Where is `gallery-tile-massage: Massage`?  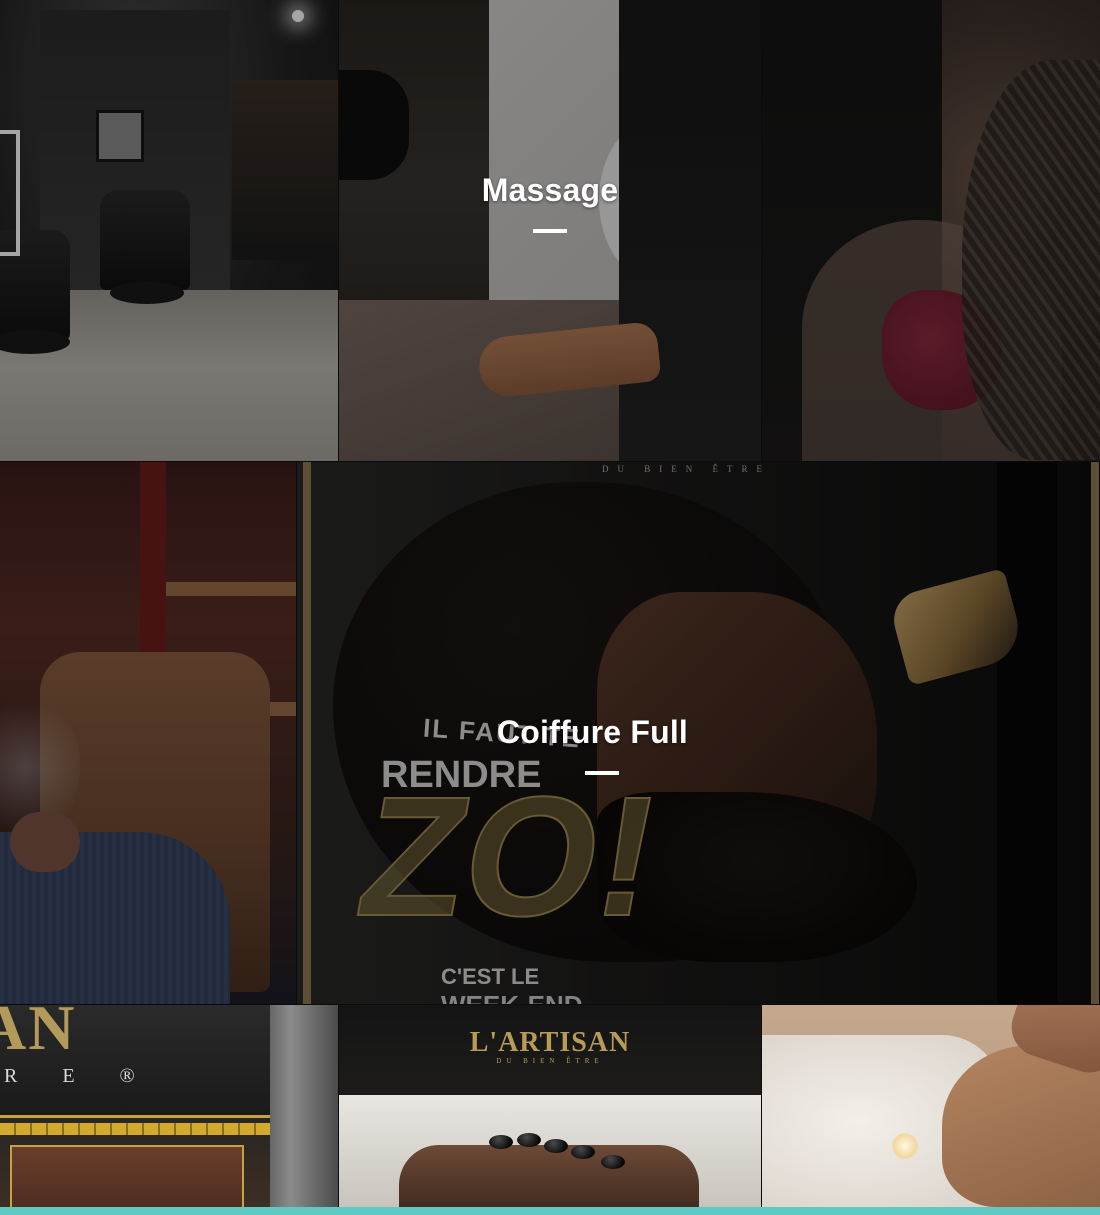 gallery-tile-massage: Massage is located at coordinates (550, 230).